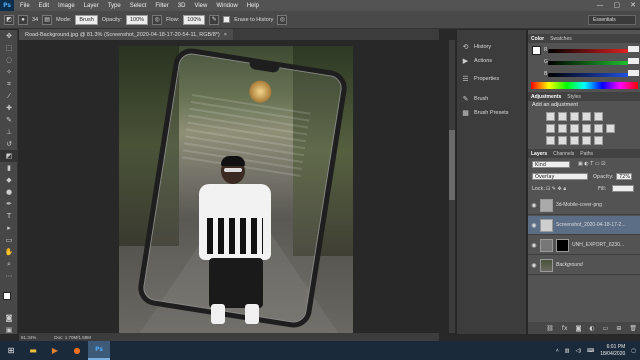 Image resolution: width=640 pixels, height=360 pixels. I want to click on close-icon: ✕, so click(633, 5).